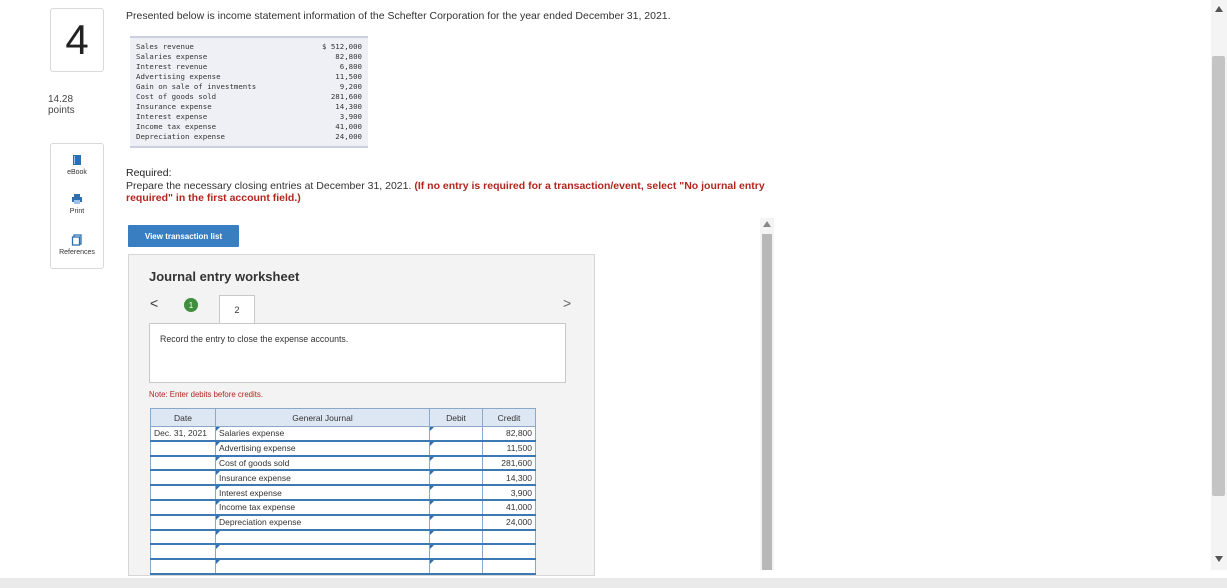  Describe the element at coordinates (322, 448) in the screenshot. I see `journal-account-cell: Advertising expense` at that location.